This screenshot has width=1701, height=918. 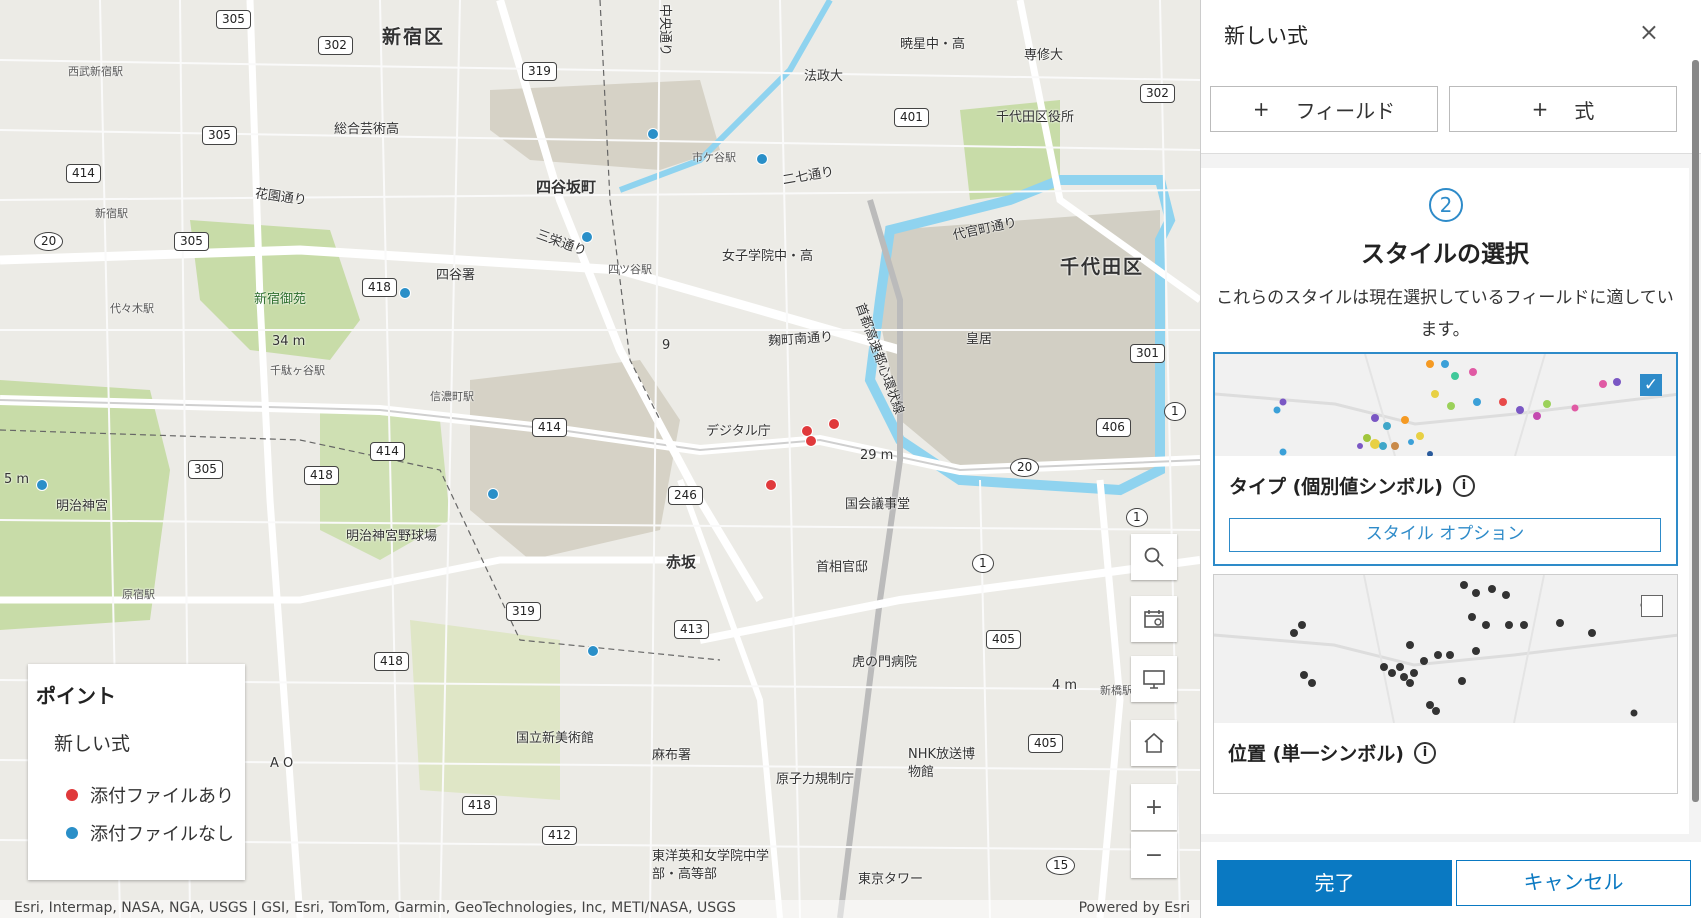 What do you see at coordinates (1651, 385) in the screenshot?
I see `style-checkbox-types: ✓` at bounding box center [1651, 385].